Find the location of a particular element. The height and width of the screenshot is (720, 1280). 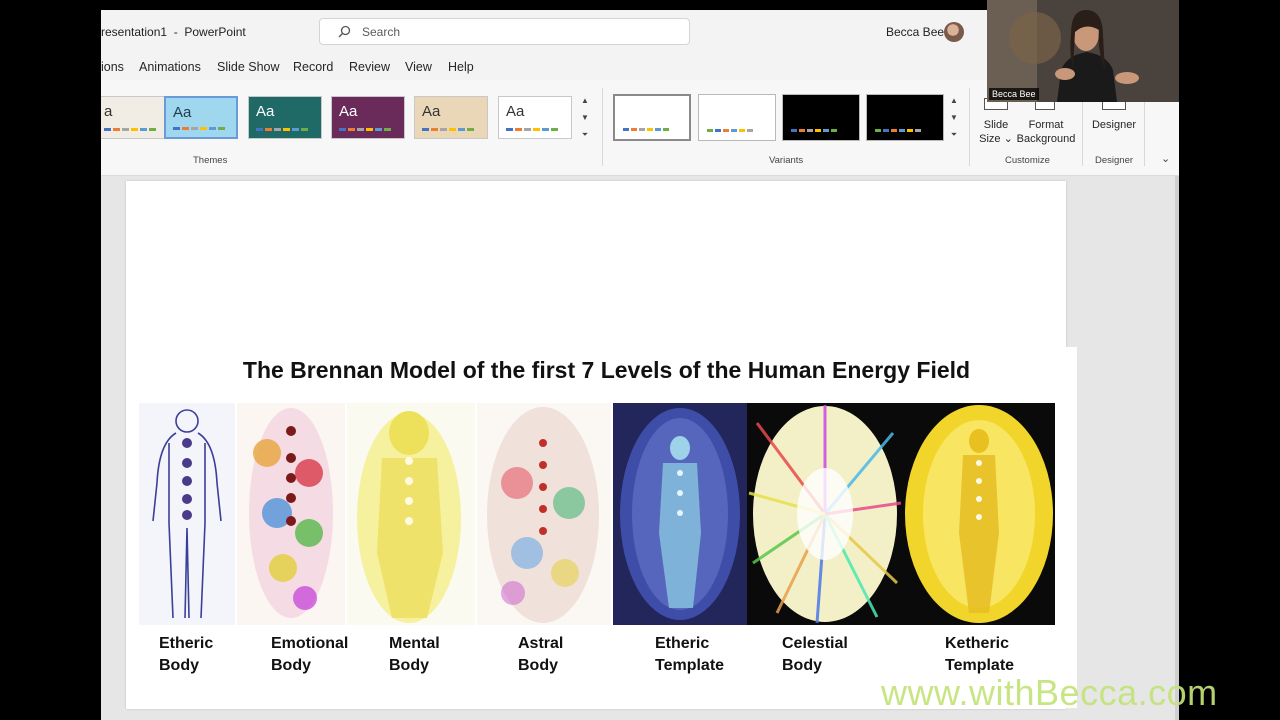

customize-group-label: Customize is located at coordinates (1027, 160).